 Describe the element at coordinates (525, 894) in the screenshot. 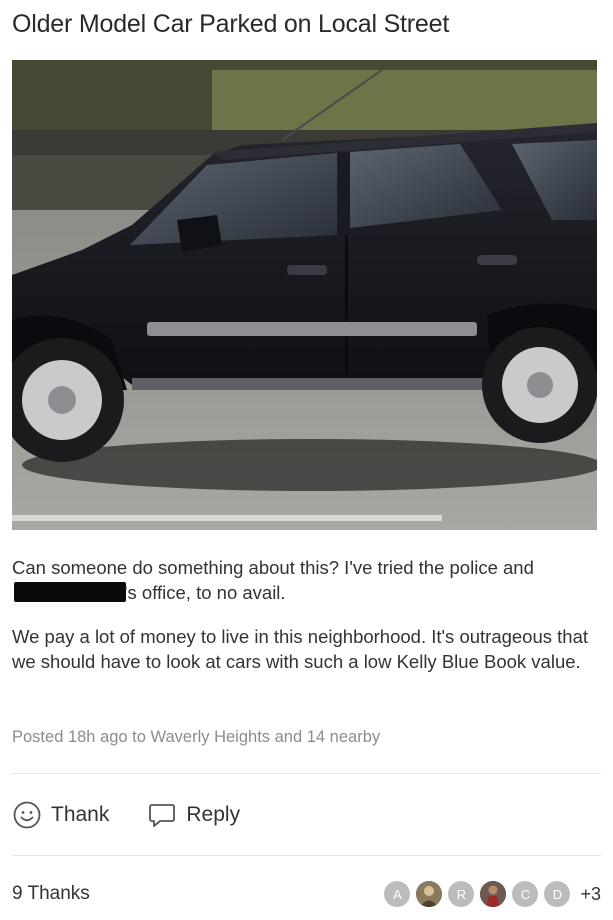

I see `avatar: C` at that location.